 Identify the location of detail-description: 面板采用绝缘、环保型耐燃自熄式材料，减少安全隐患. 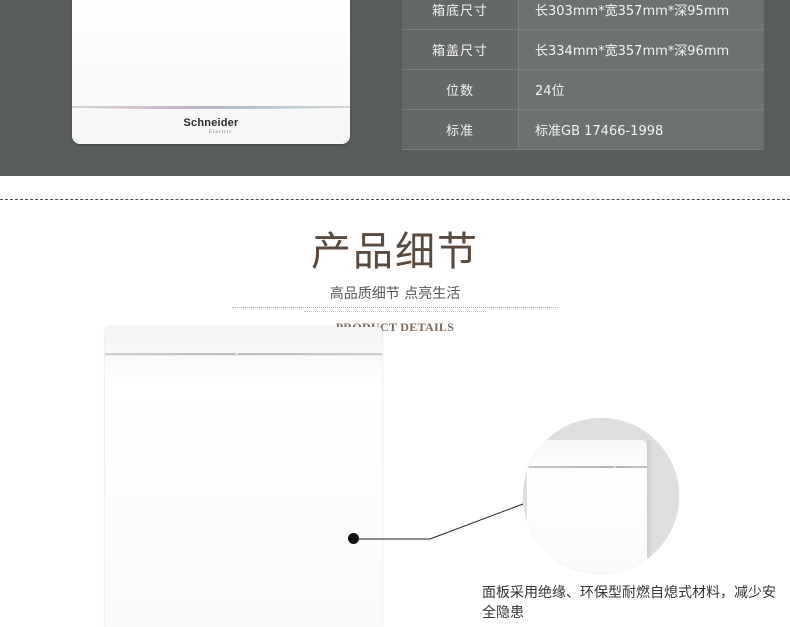
(629, 603).